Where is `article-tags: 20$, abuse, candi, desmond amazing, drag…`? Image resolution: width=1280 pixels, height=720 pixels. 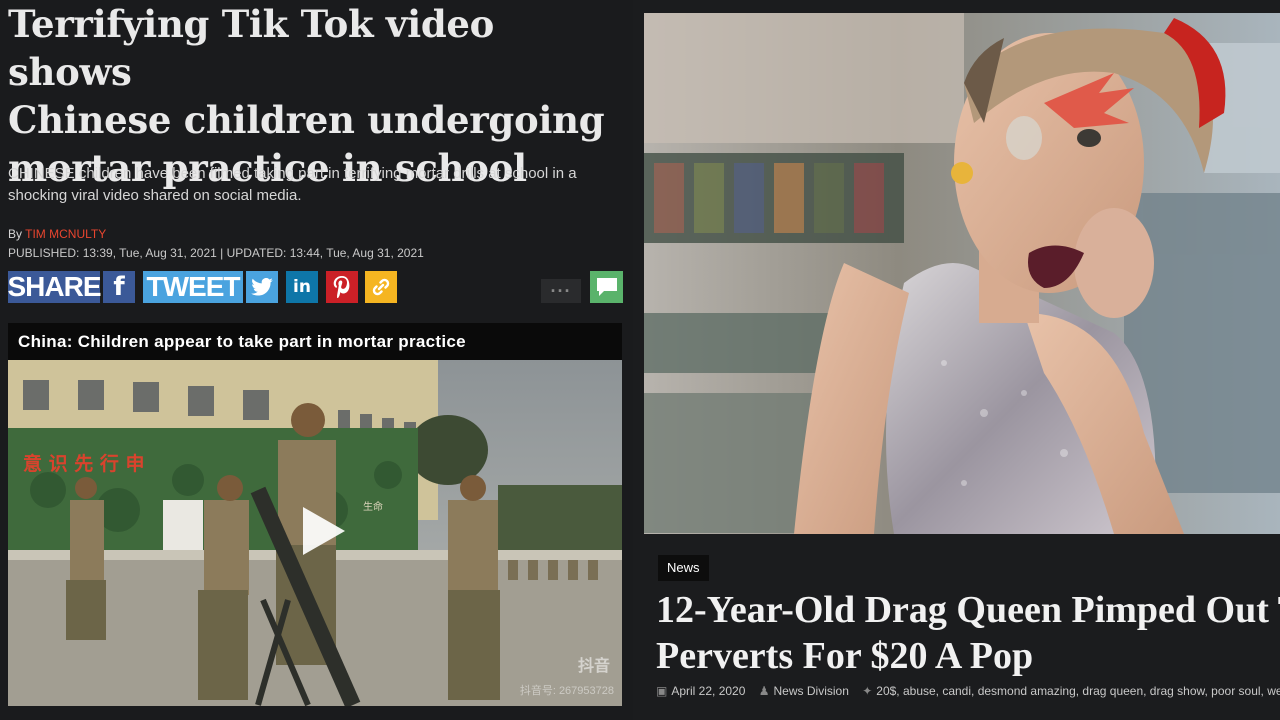
article-tags: 20$, abuse, candi, desmond amazing, drag… is located at coordinates (1078, 691).